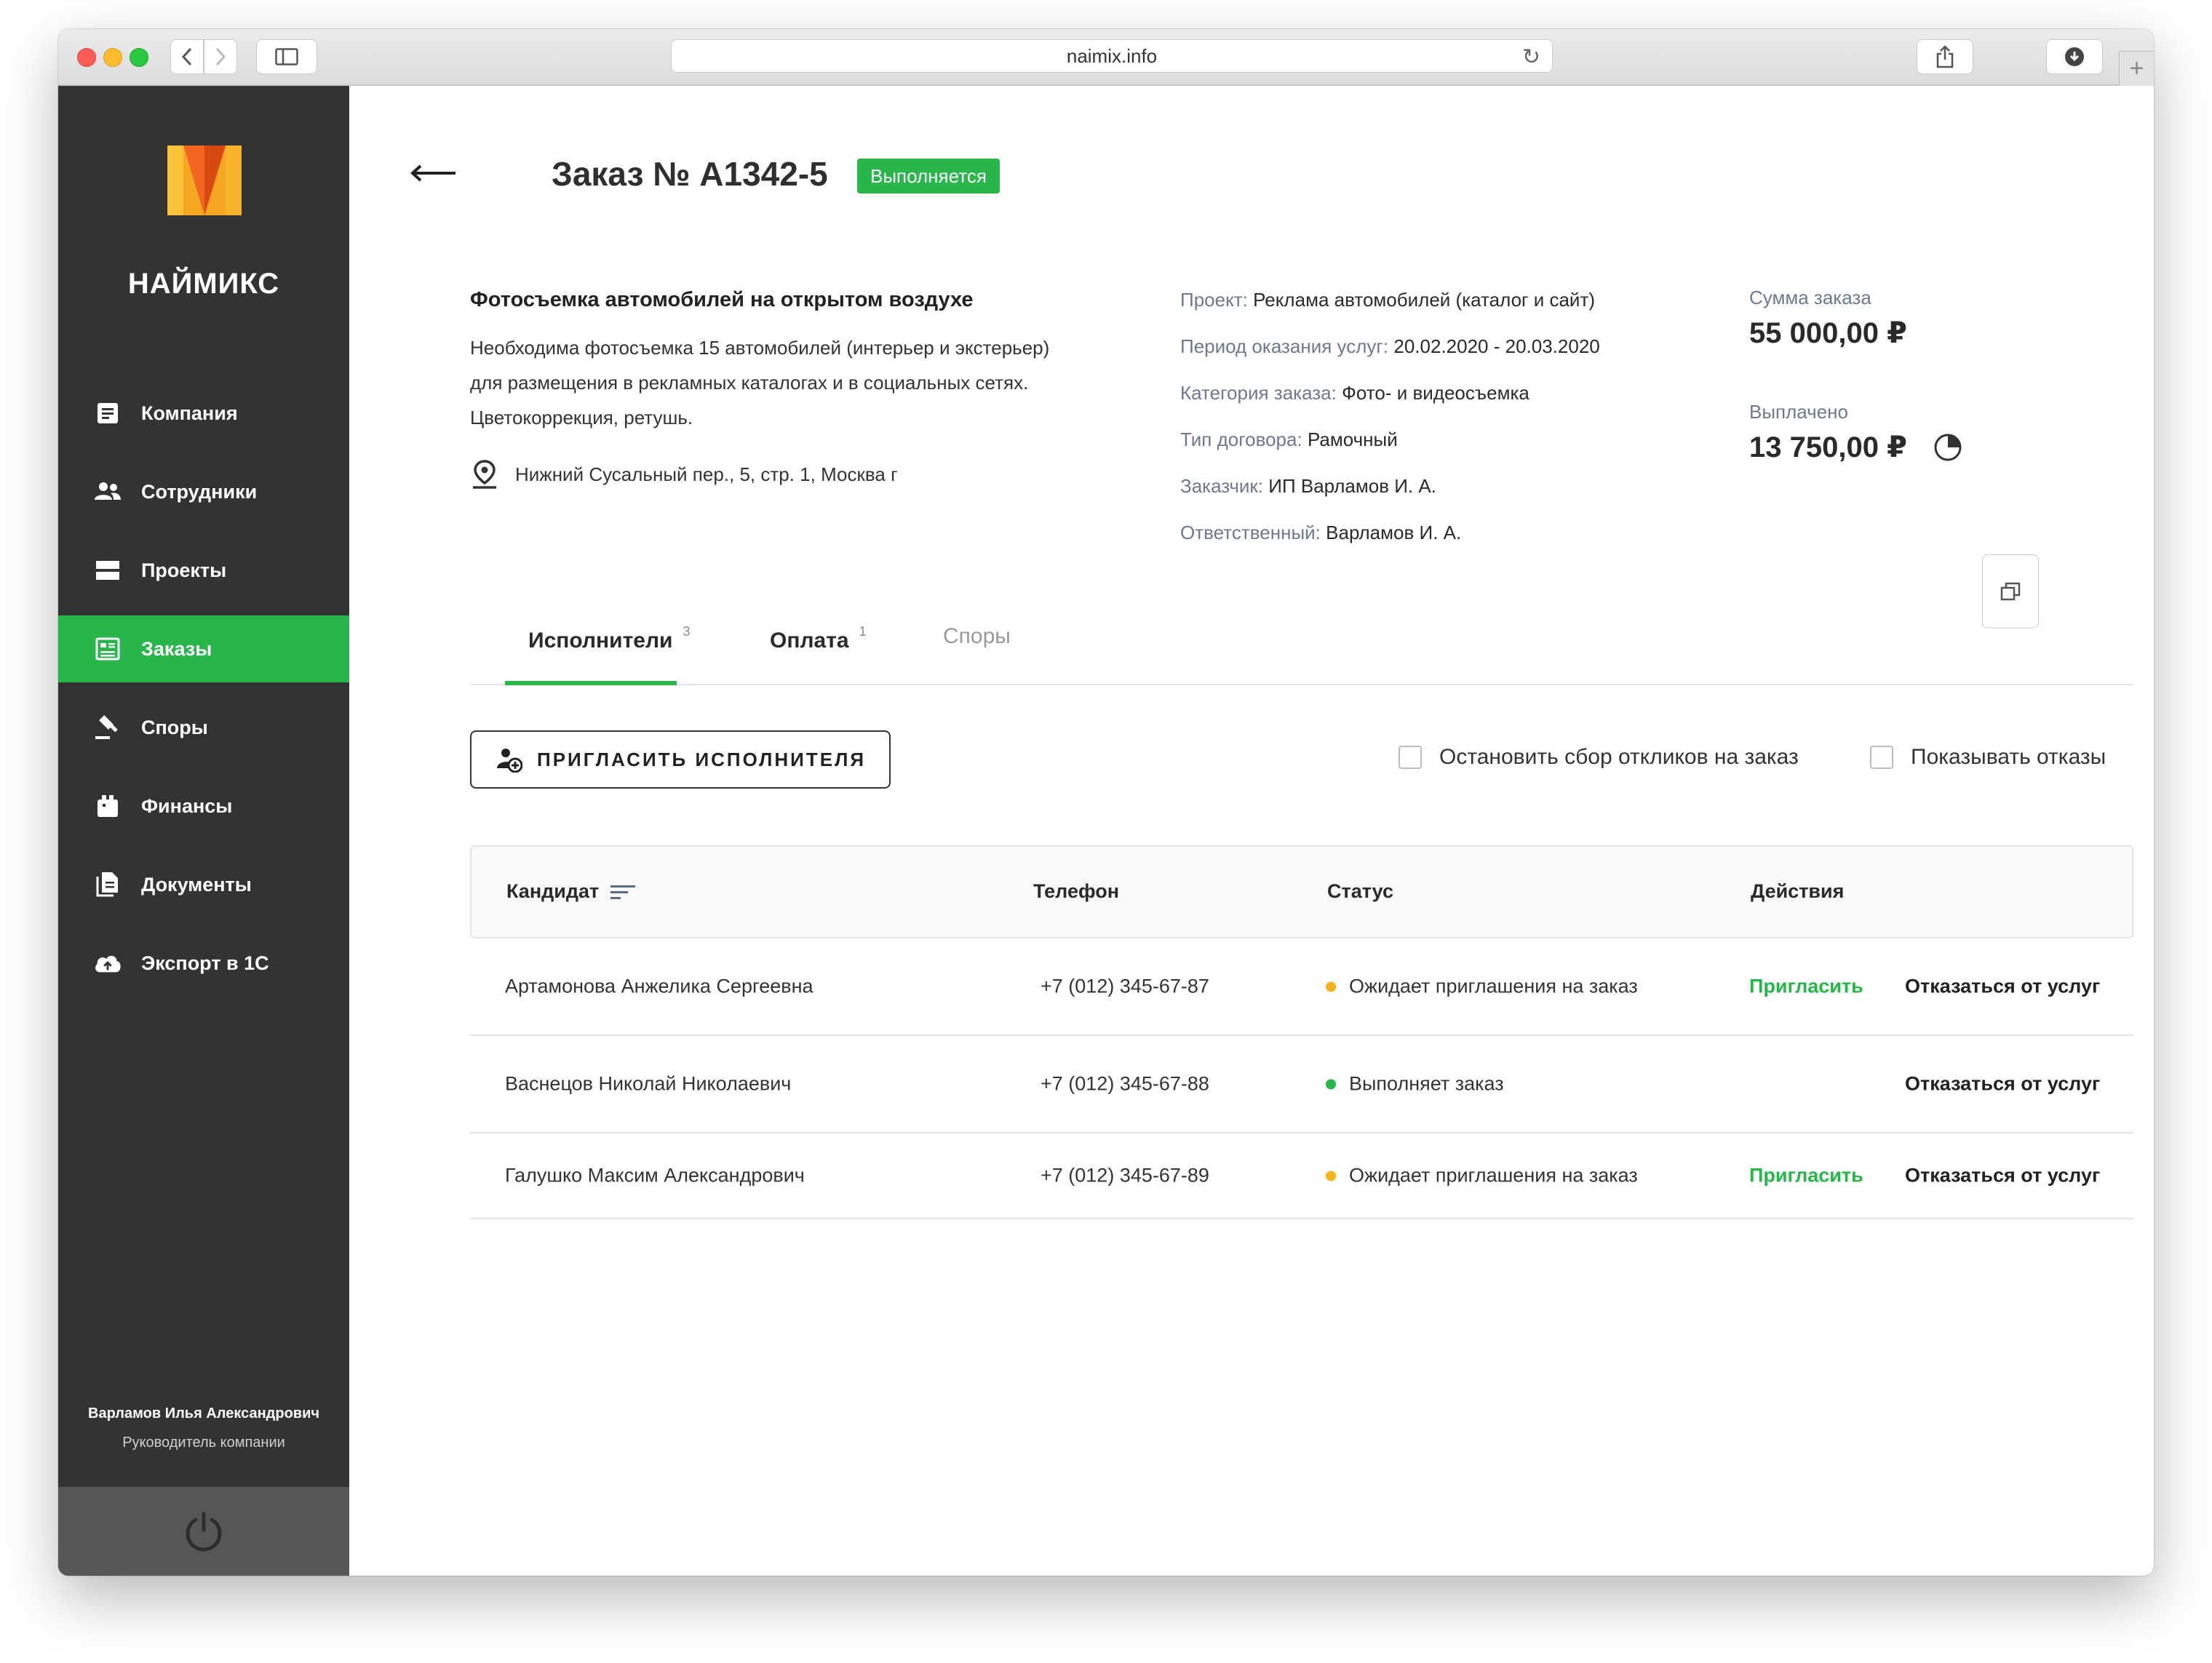 Image resolution: width=2212 pixels, height=1663 pixels. I want to click on browser-back-button, so click(187, 57).